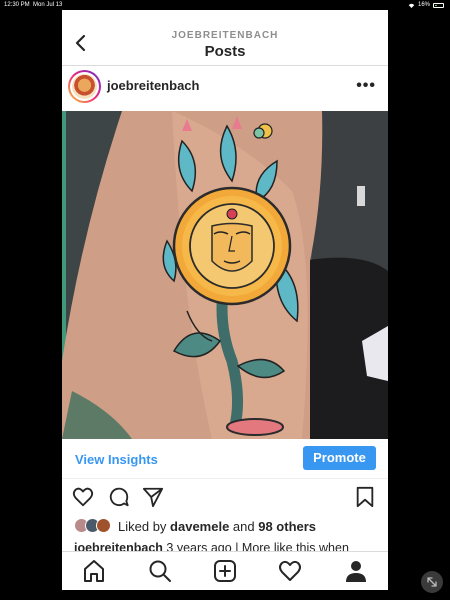 This screenshot has width=450, height=600. What do you see at coordinates (103, 525) in the screenshot?
I see `liker-avatar` at bounding box center [103, 525].